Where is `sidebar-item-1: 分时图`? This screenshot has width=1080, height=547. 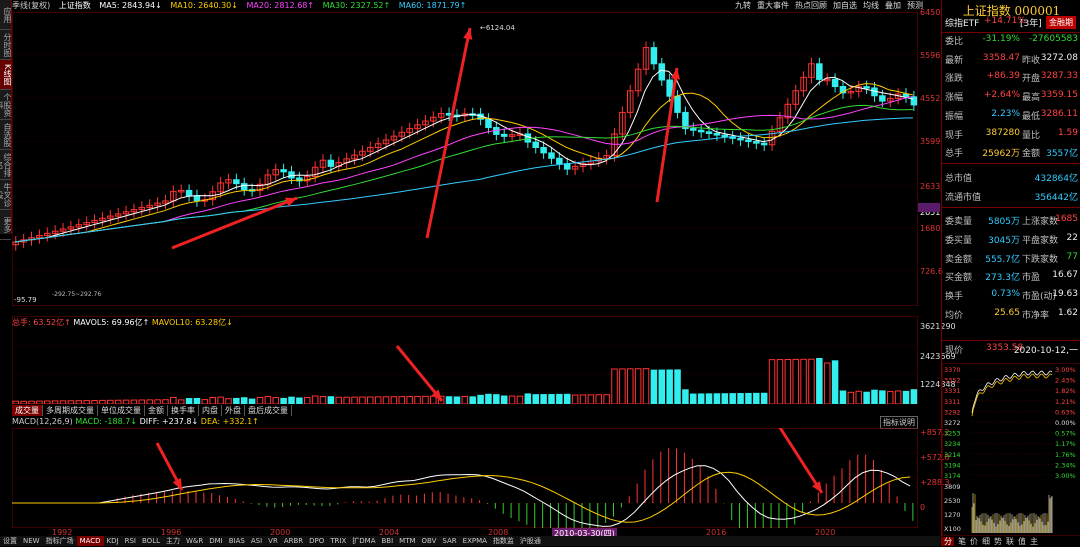
sidebar-item-1: 分时图 is located at coordinates (5, 45).